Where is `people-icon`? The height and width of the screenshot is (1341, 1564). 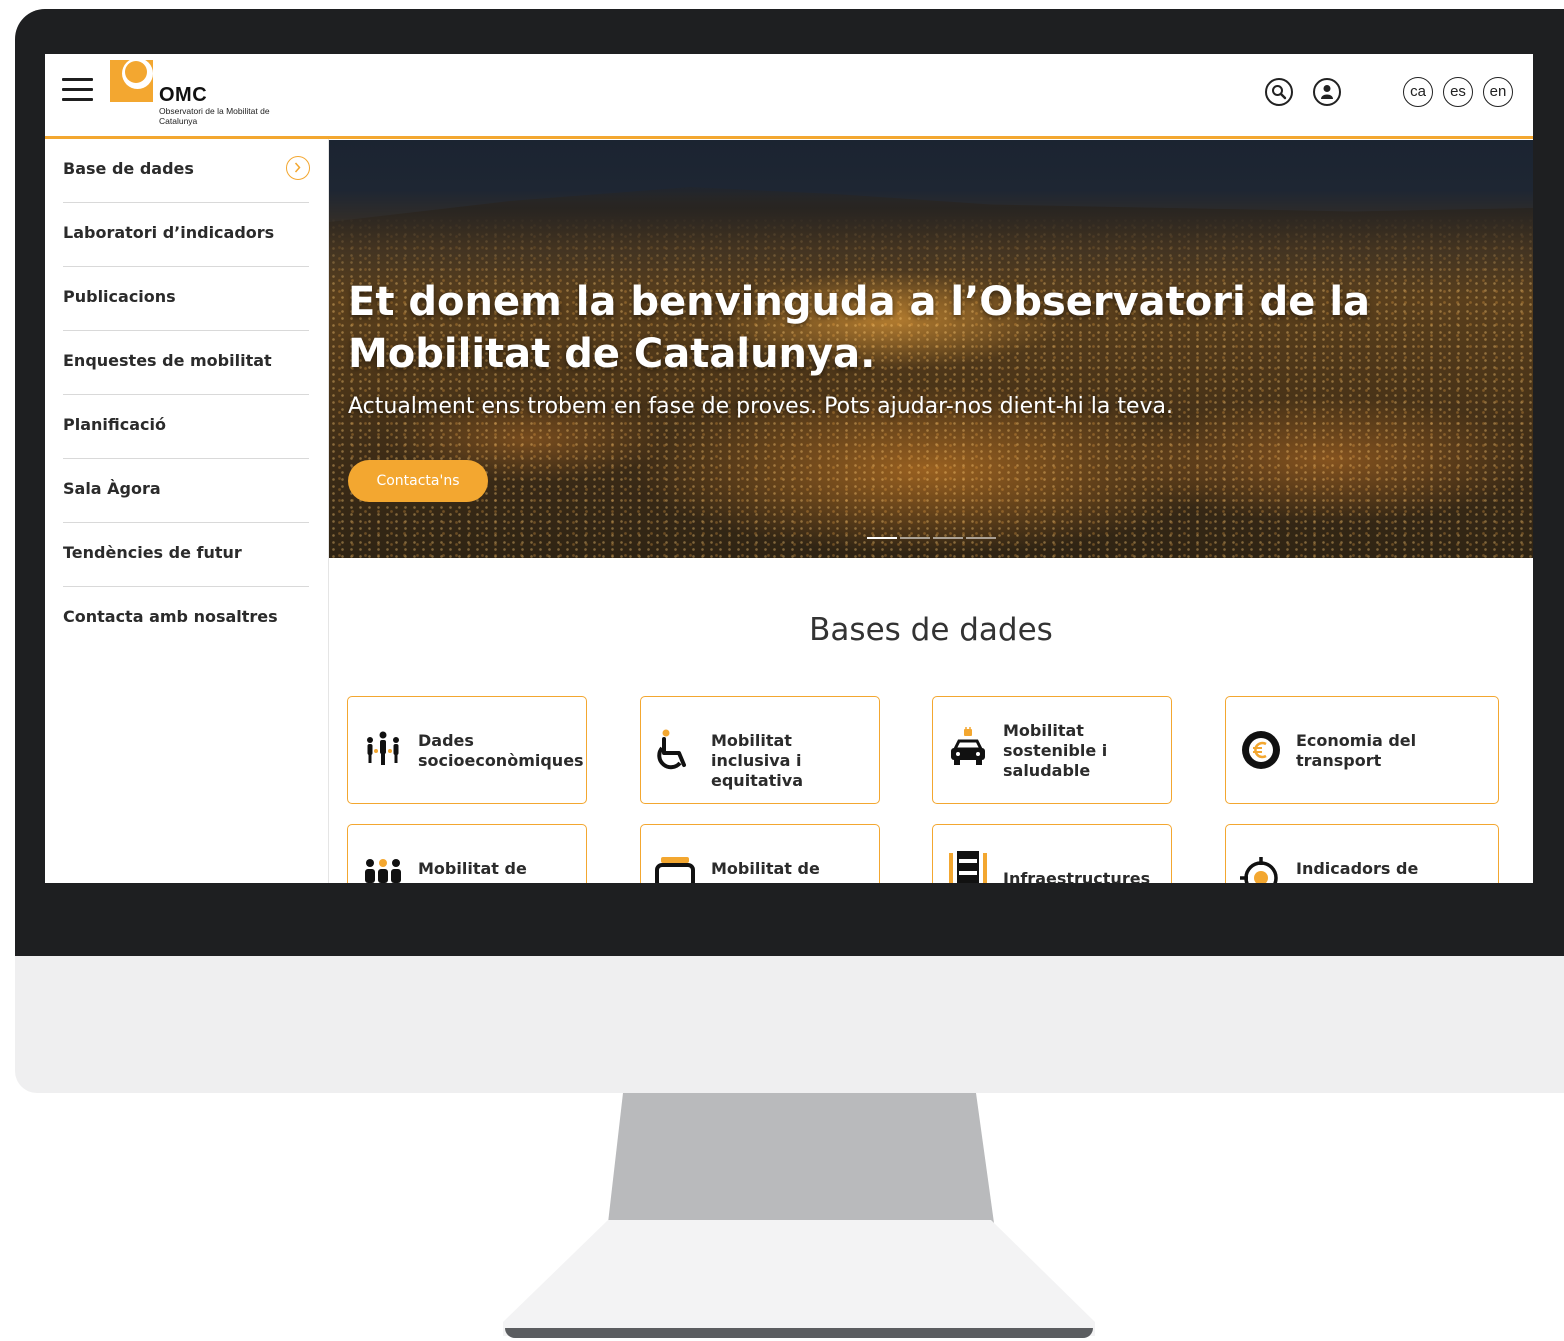
people-icon is located at coordinates (383, 748).